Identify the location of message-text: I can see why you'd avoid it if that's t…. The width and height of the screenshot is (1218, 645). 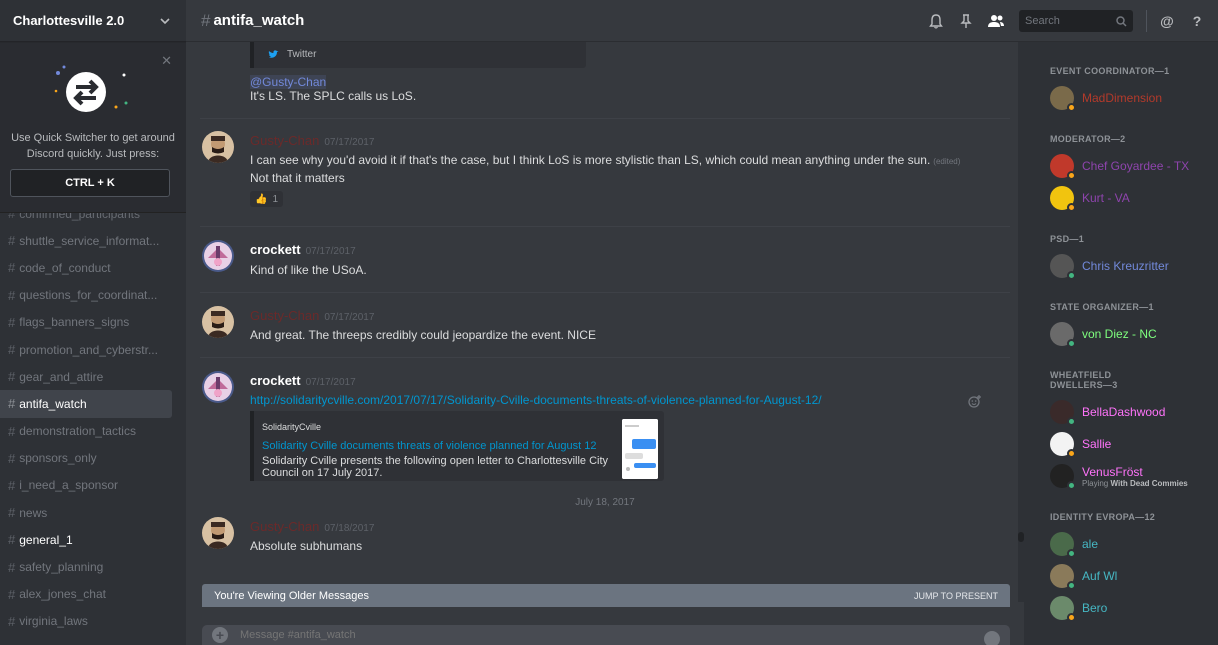
(605, 160).